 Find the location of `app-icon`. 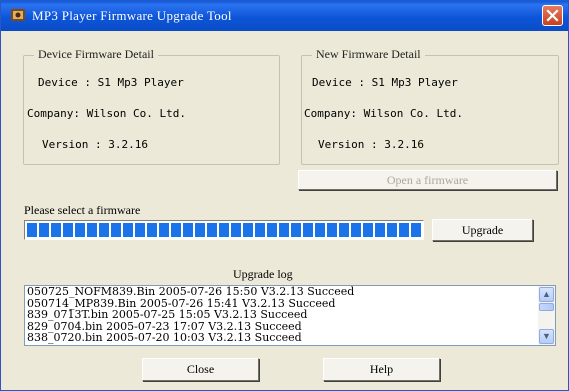

app-icon is located at coordinates (18, 15).